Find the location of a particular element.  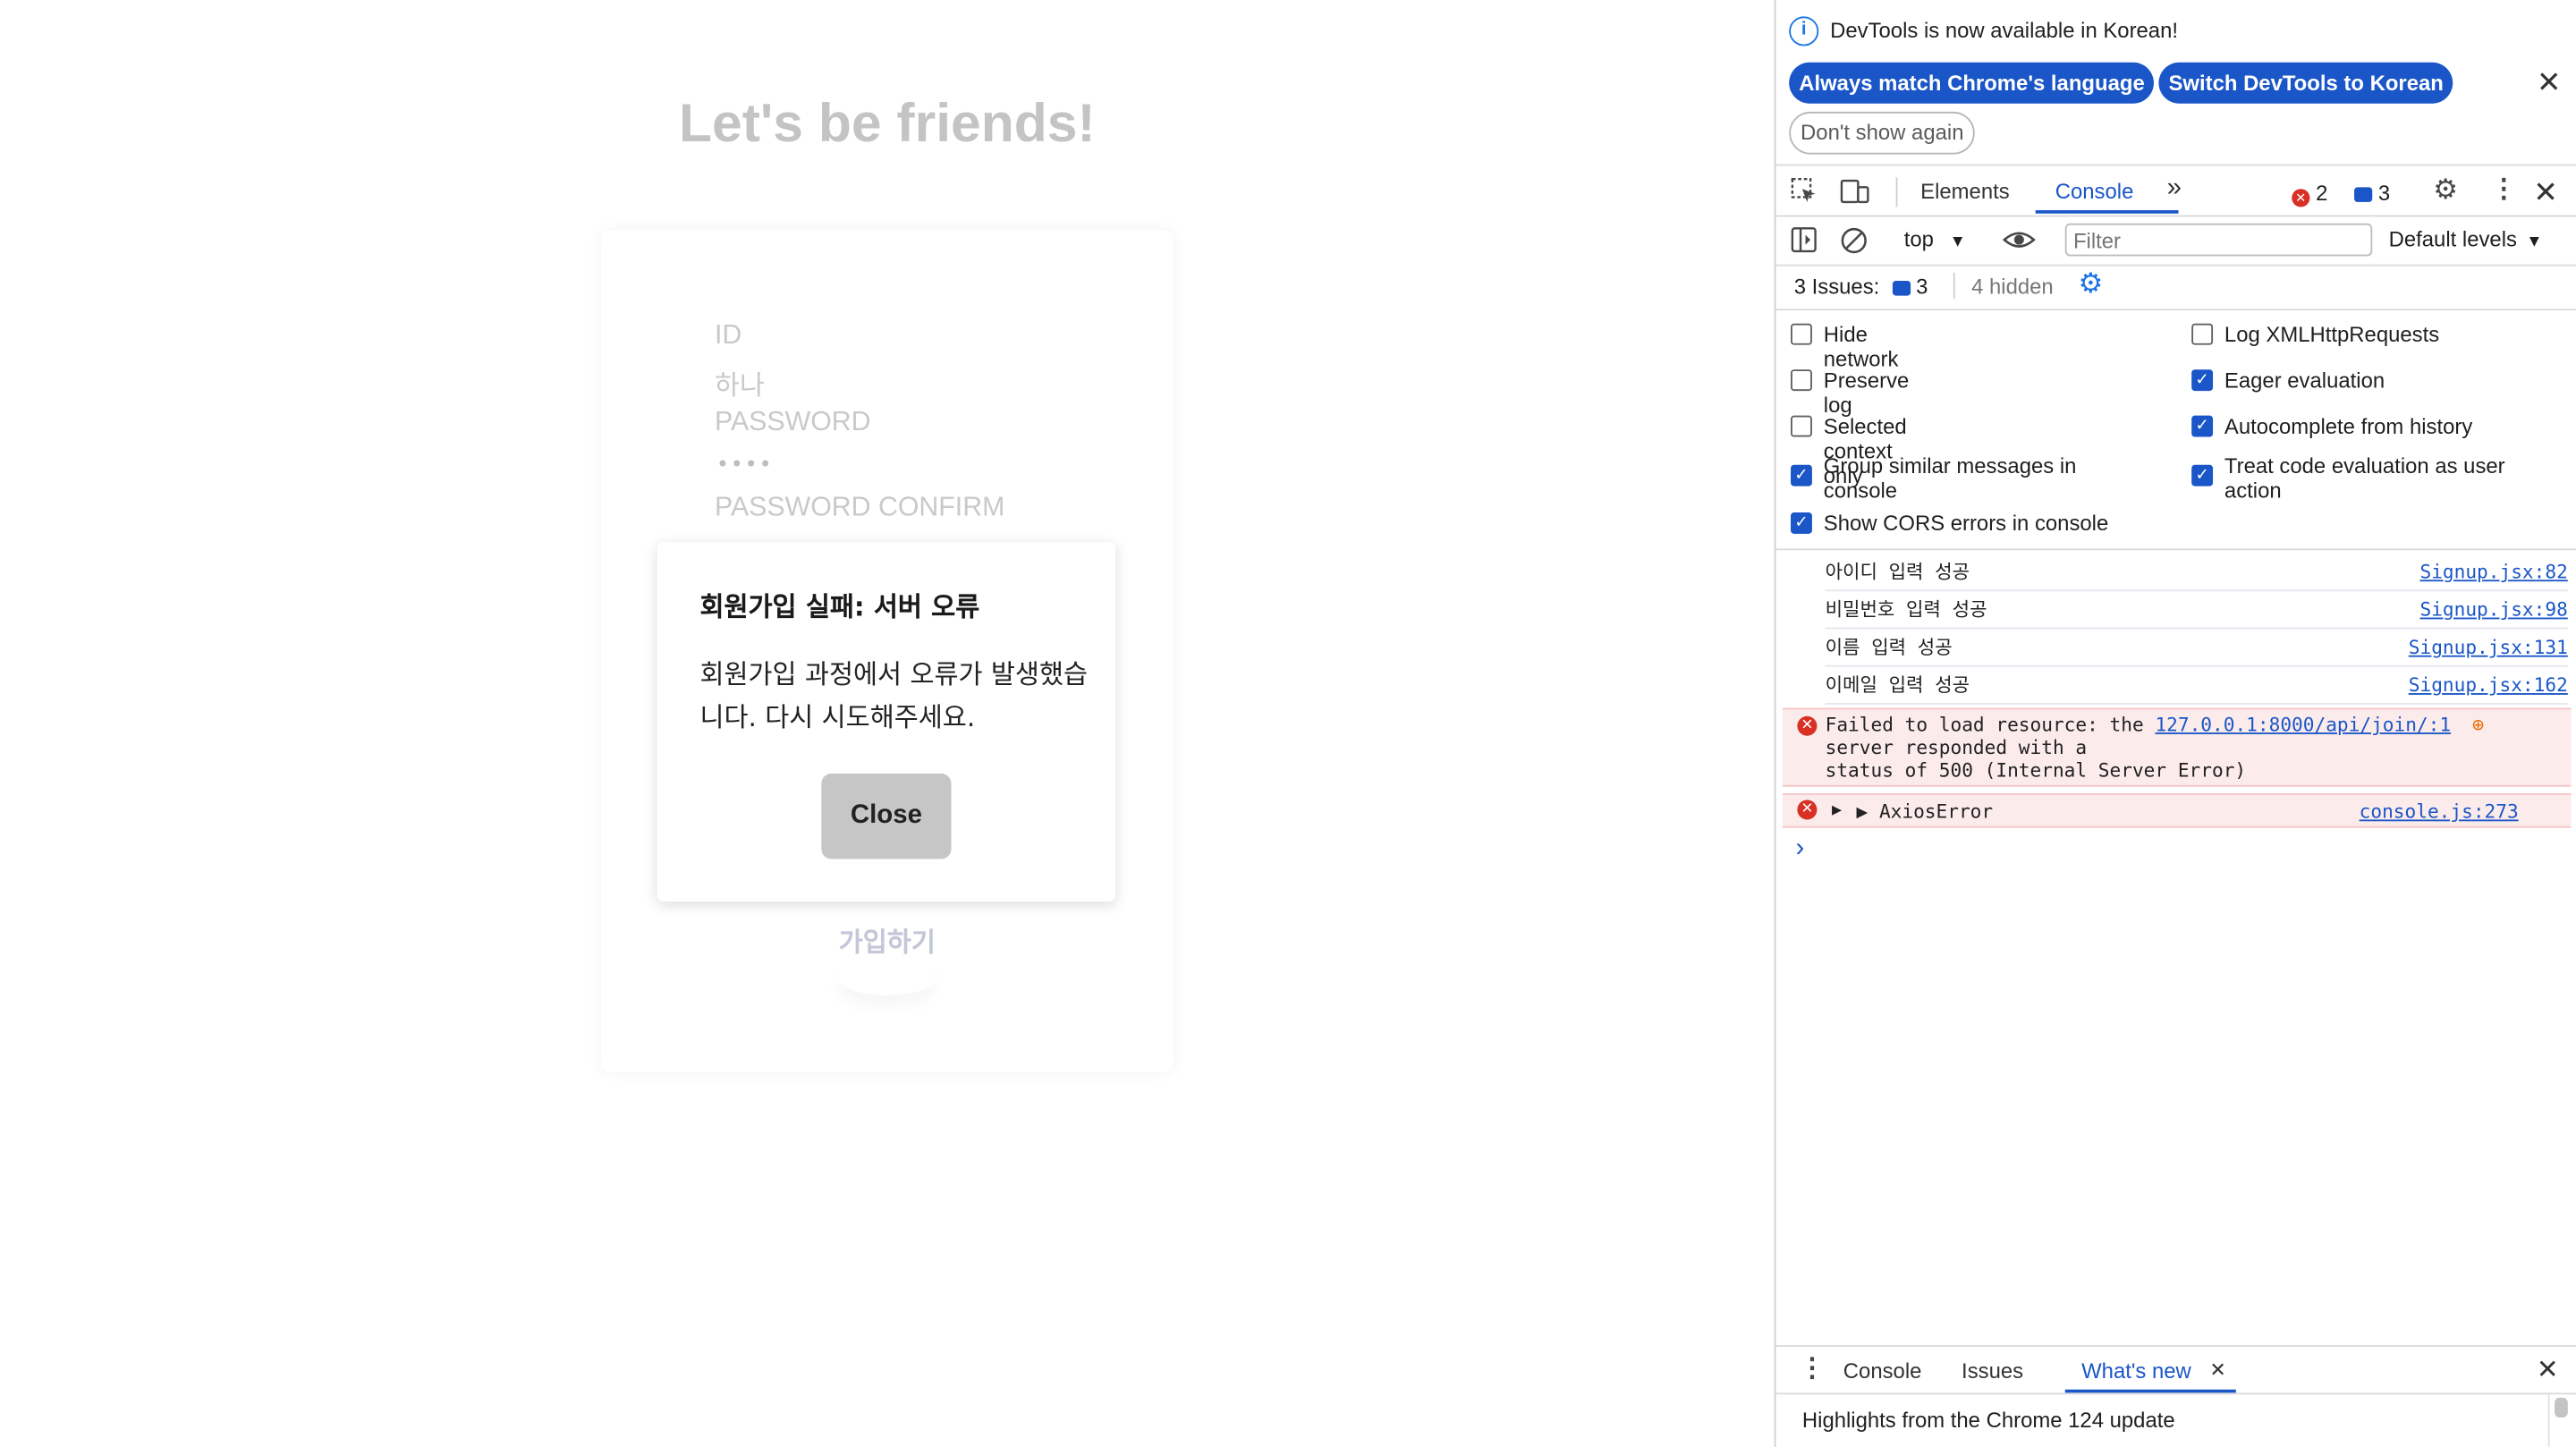

log-row: 비밀번호 입력 성공 Signup.jsx:98 is located at coordinates (2196, 611).